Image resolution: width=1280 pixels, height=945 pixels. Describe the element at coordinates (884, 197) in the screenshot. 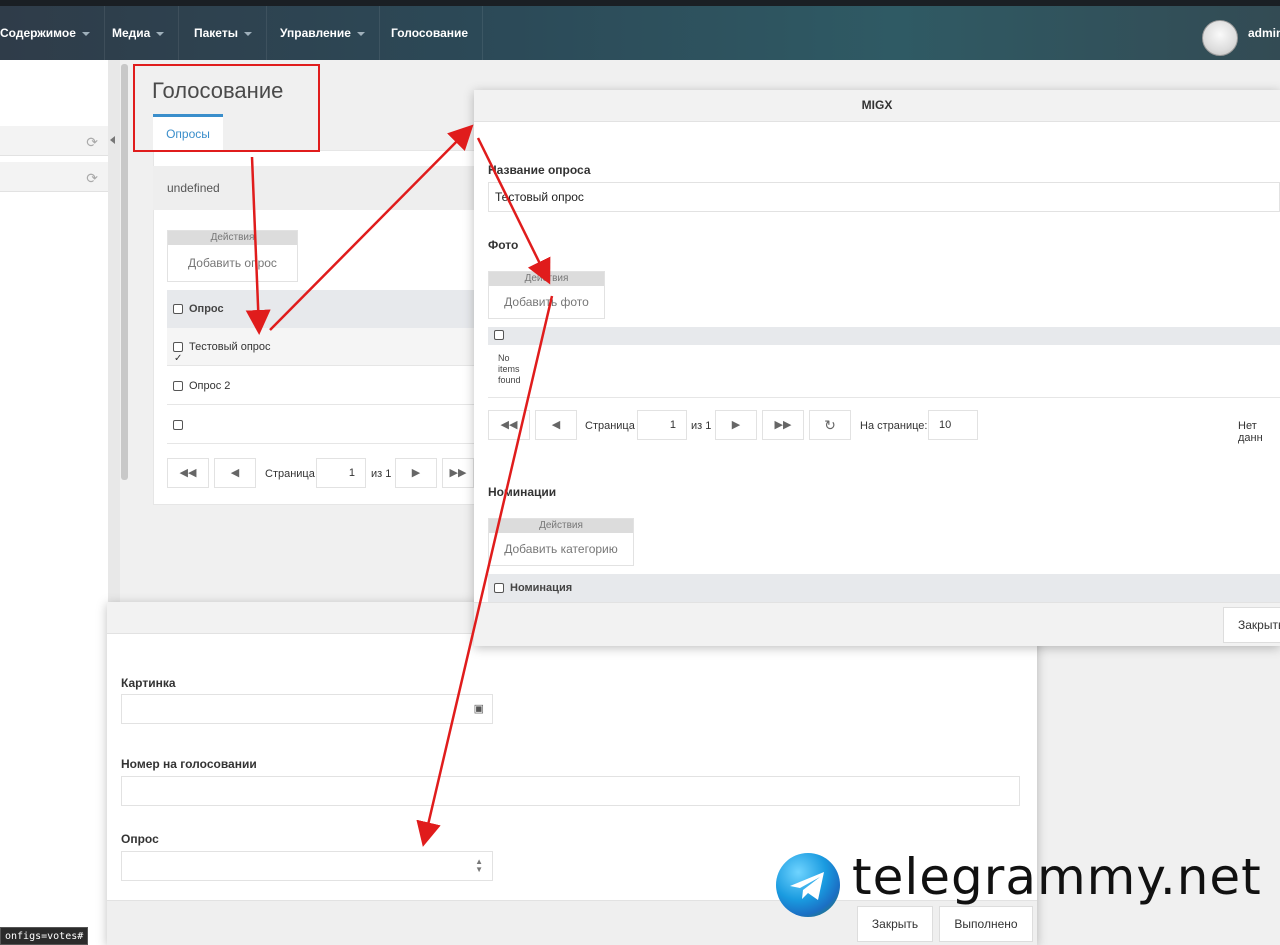

I see `poll-name-input: Тестовый опрос` at that location.